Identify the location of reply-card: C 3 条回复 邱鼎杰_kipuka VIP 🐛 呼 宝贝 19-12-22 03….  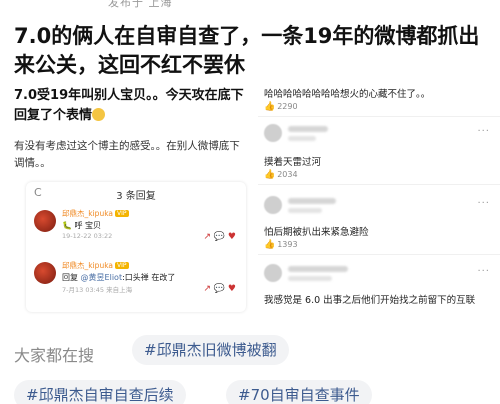
(136, 247).